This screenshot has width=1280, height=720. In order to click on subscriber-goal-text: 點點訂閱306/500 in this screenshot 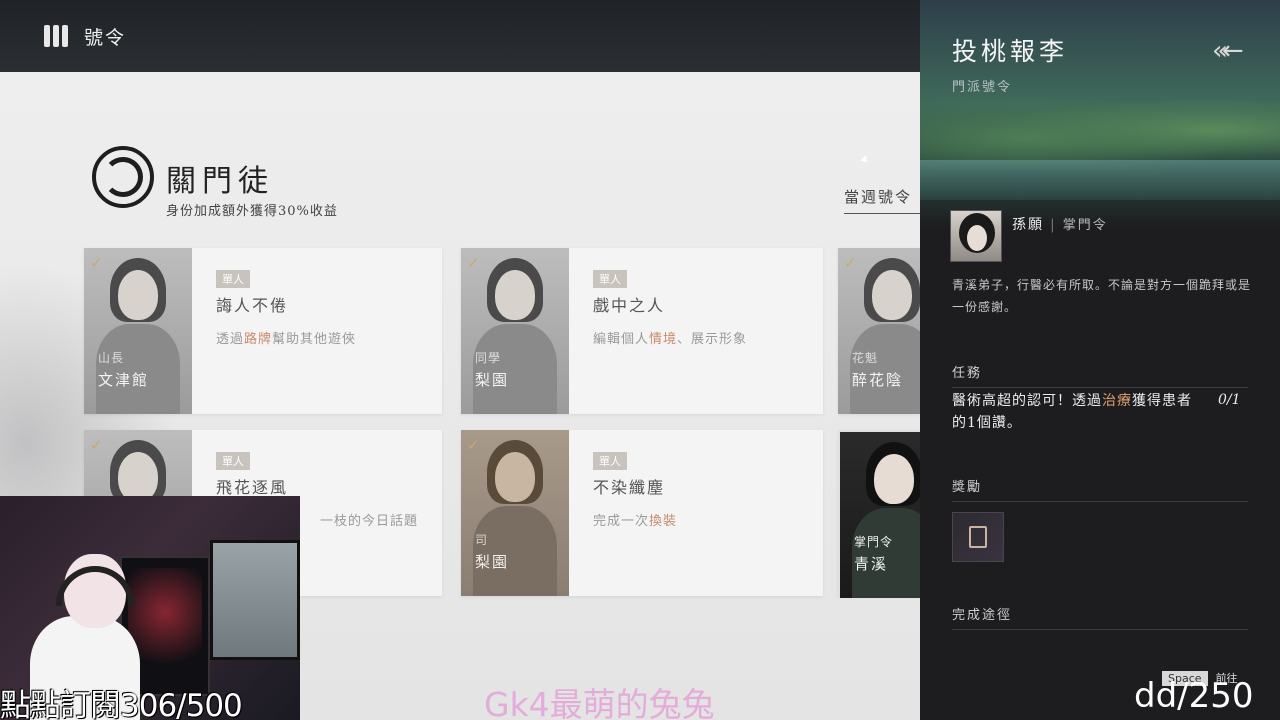, I will do `click(121, 704)`.